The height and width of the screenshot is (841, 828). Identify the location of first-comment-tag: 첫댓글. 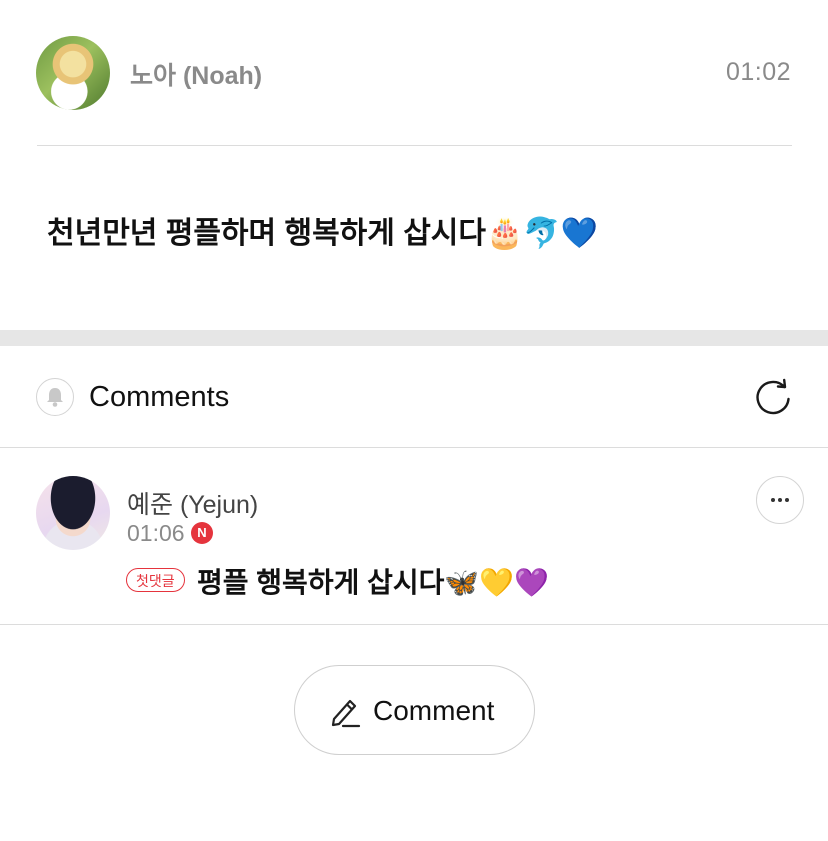
(155, 580).